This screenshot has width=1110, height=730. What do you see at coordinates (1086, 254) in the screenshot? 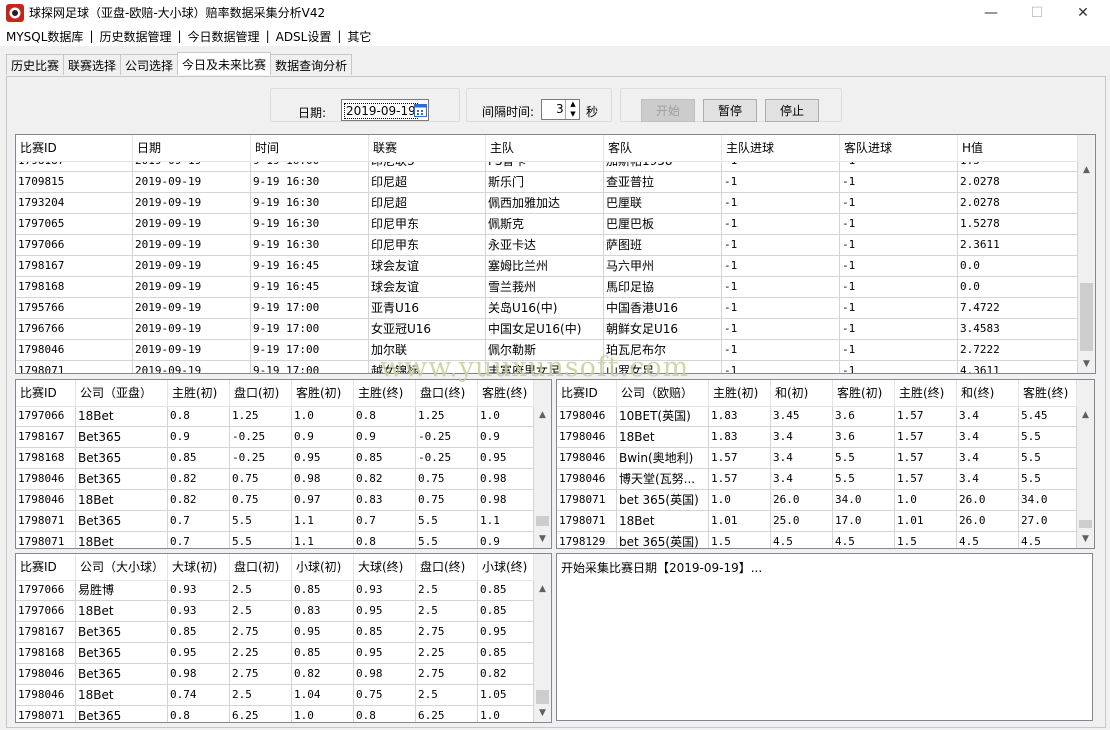
I see `matches-scrollbar: ▲ ▼` at bounding box center [1086, 254].